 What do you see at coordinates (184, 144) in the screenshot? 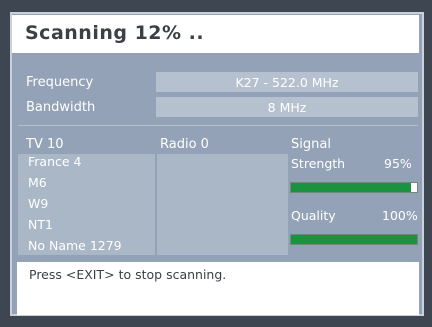
I see `radio-count-header: Radio 0` at bounding box center [184, 144].